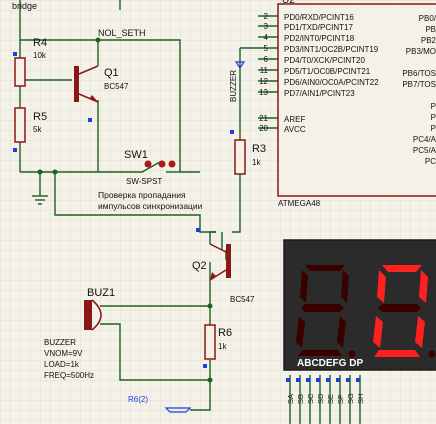 This screenshot has height=424, width=436. Describe the element at coordinates (320, 398) in the screenshot. I see `segment-pin-label: SD` at that location.